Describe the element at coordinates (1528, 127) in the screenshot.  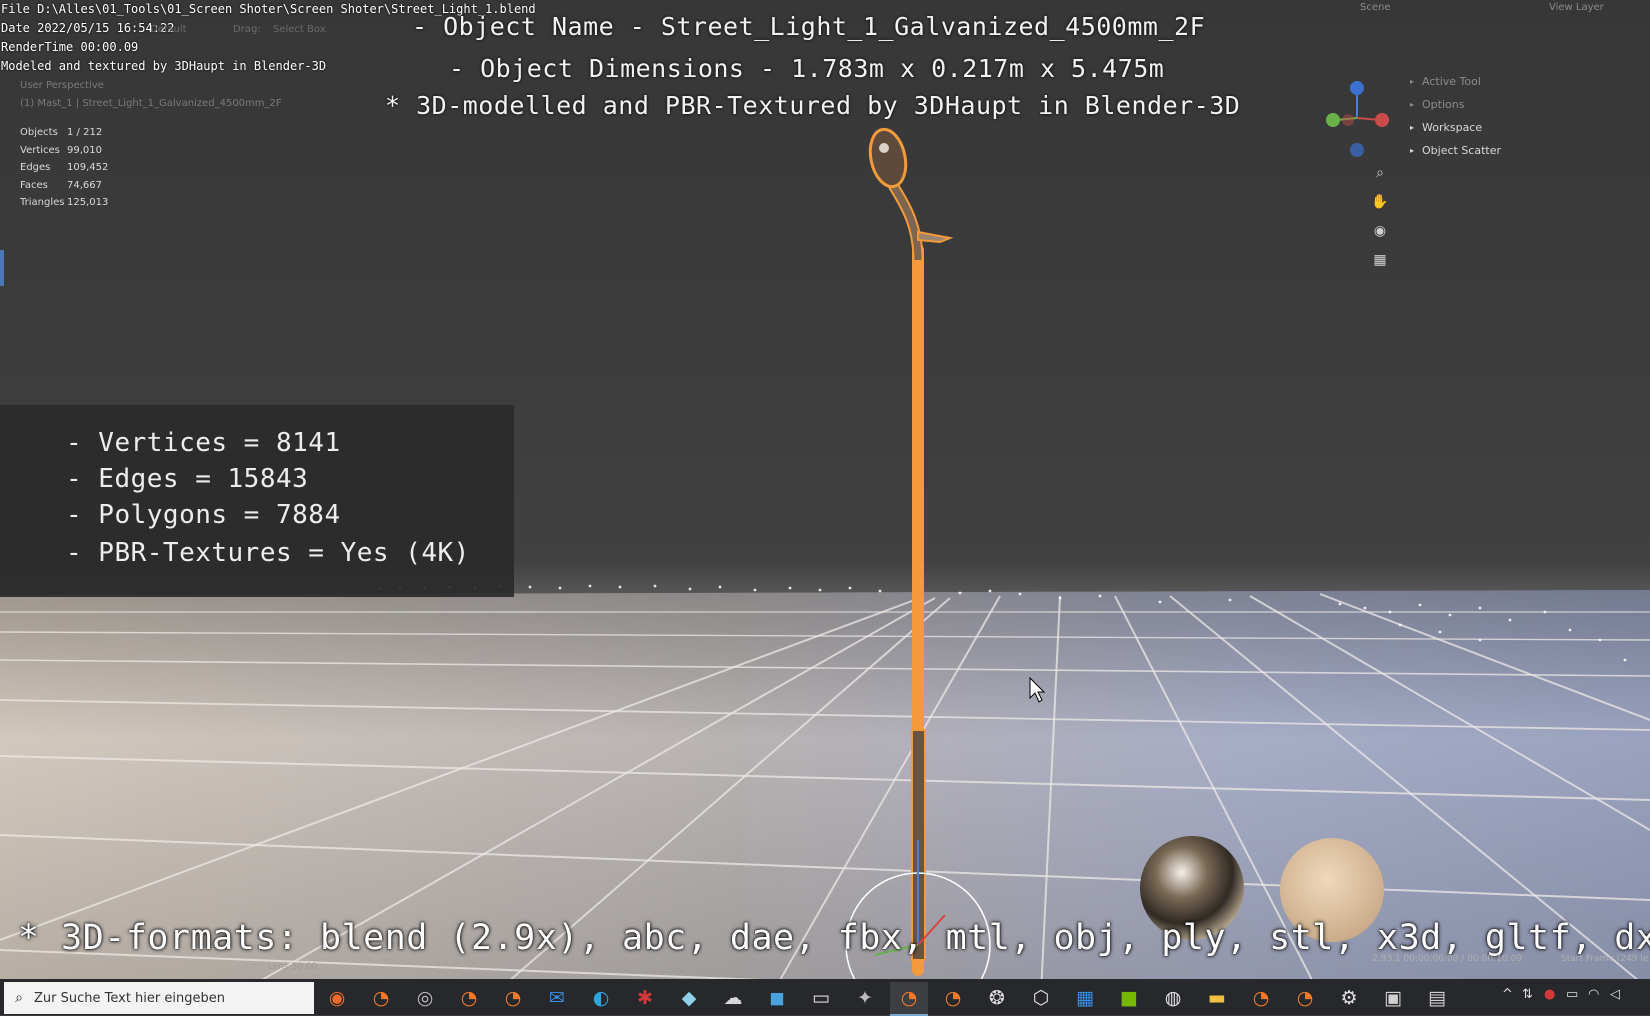
I see `panel-workspace: ▸ Workspace` at that location.